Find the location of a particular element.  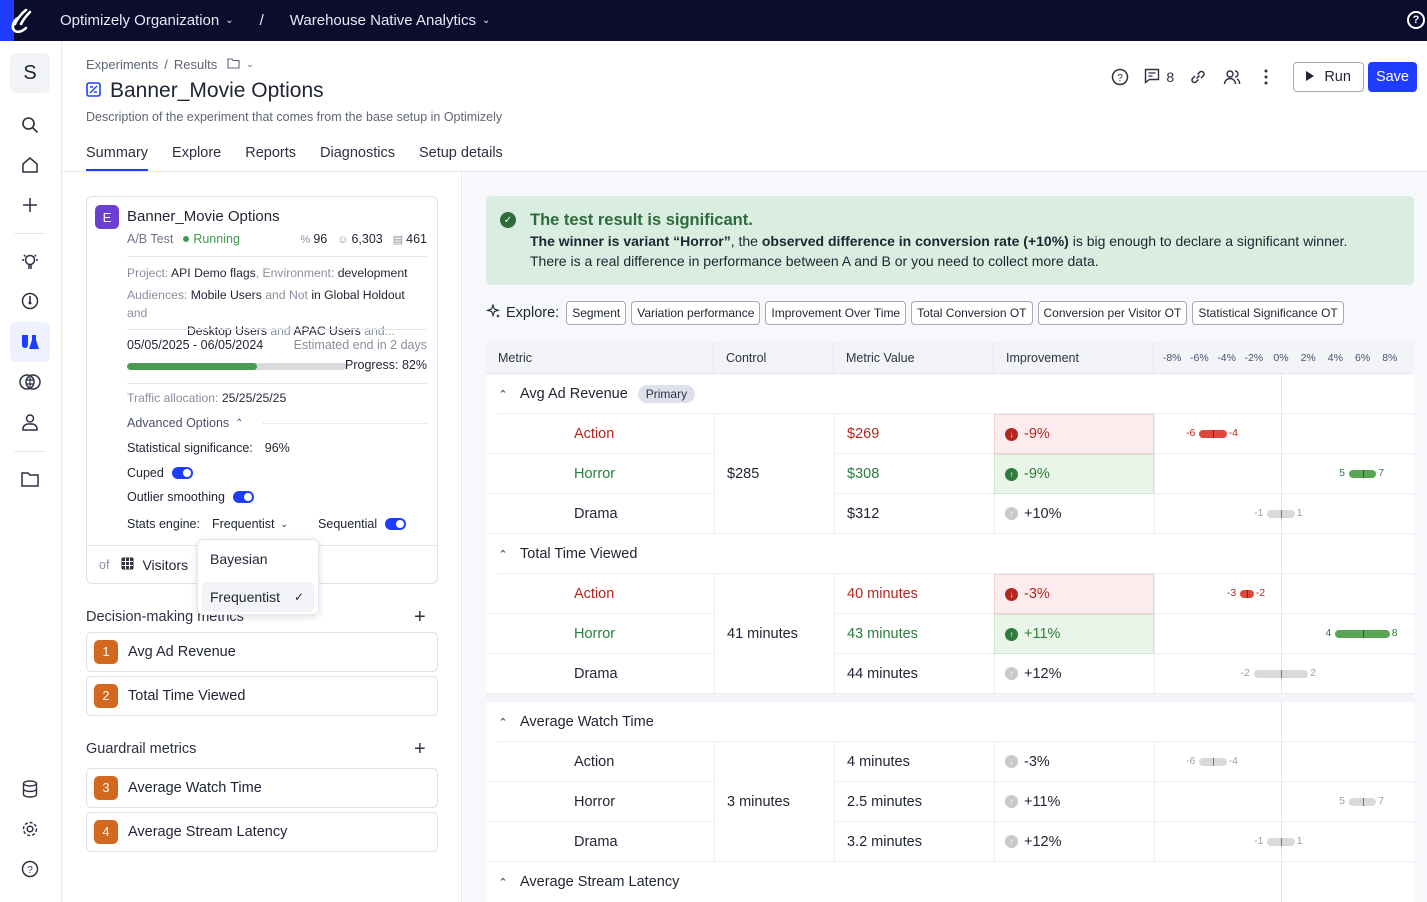

improvement-value: +10% is located at coordinates (1043, 513).